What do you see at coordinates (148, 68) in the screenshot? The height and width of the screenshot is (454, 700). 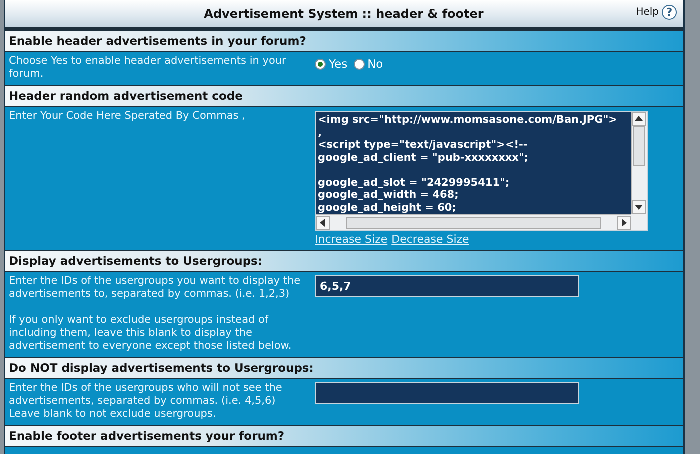 I see `setting-description: Choose Yes to enable header advertisements in your forum.` at bounding box center [148, 68].